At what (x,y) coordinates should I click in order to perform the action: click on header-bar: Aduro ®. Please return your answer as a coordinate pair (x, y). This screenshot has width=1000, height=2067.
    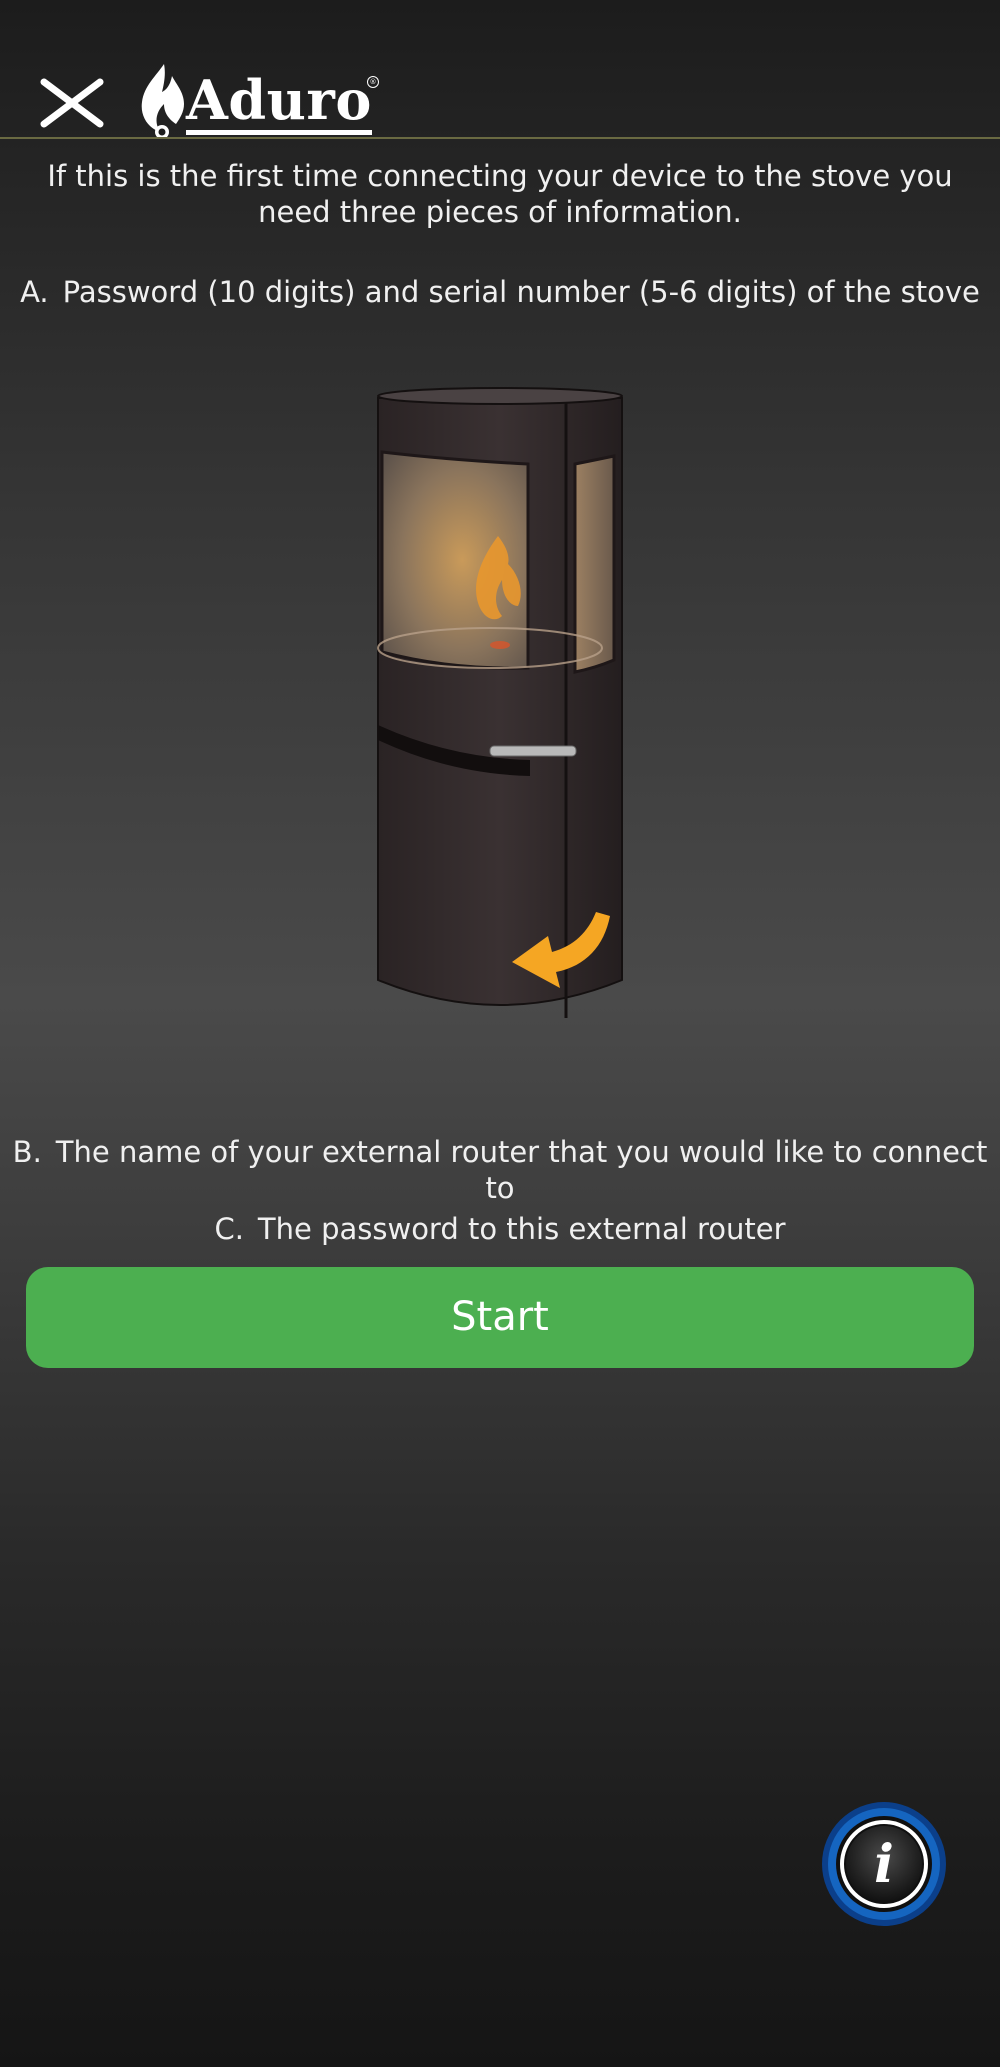
    Looking at the image, I should click on (500, 70).